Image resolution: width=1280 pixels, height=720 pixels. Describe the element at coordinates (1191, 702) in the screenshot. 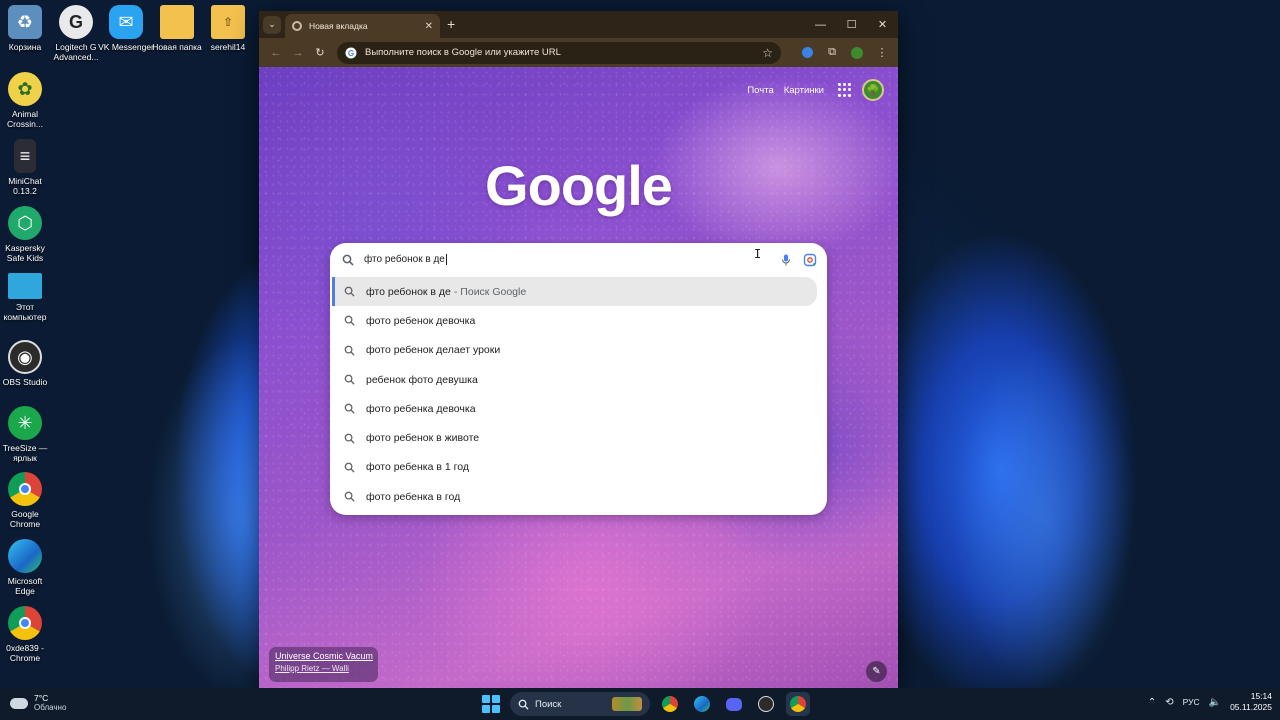

I see `language-indicator: РУС` at that location.